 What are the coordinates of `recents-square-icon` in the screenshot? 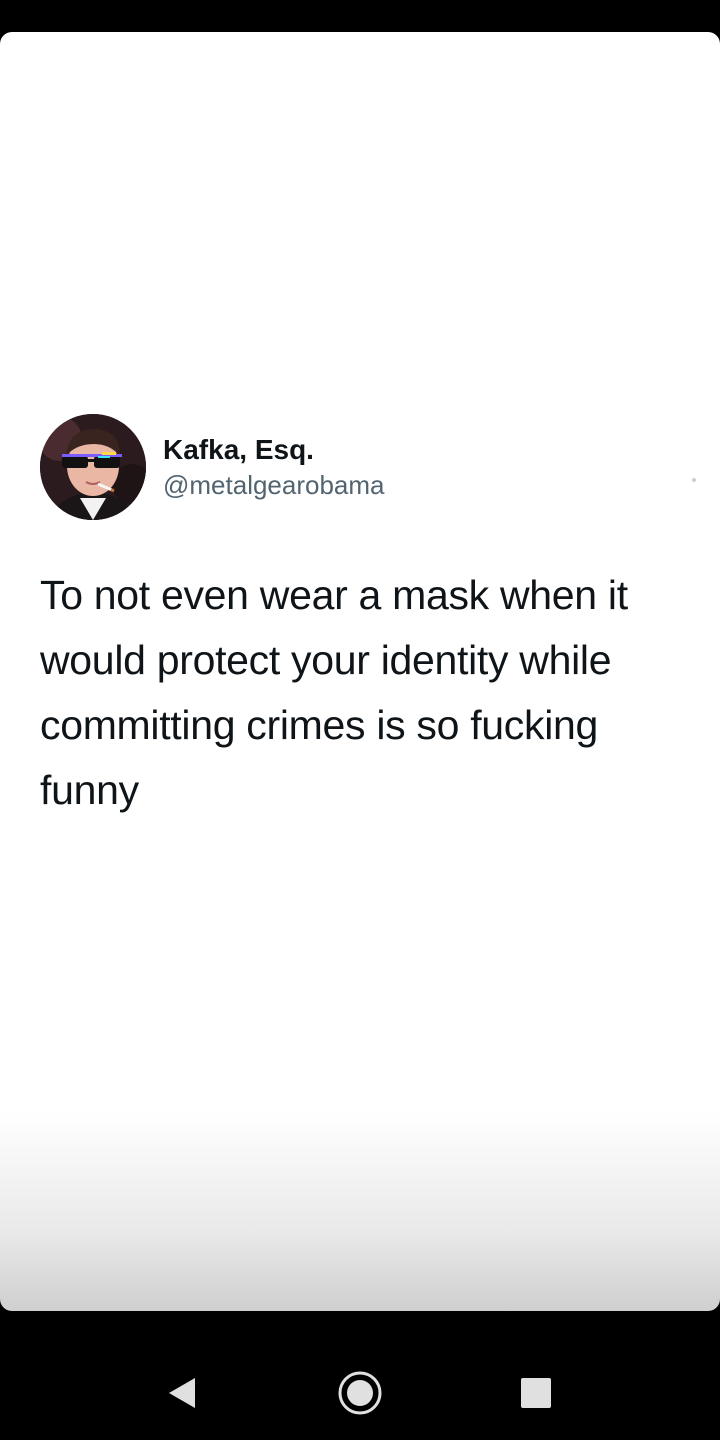 It's located at (536, 1393).